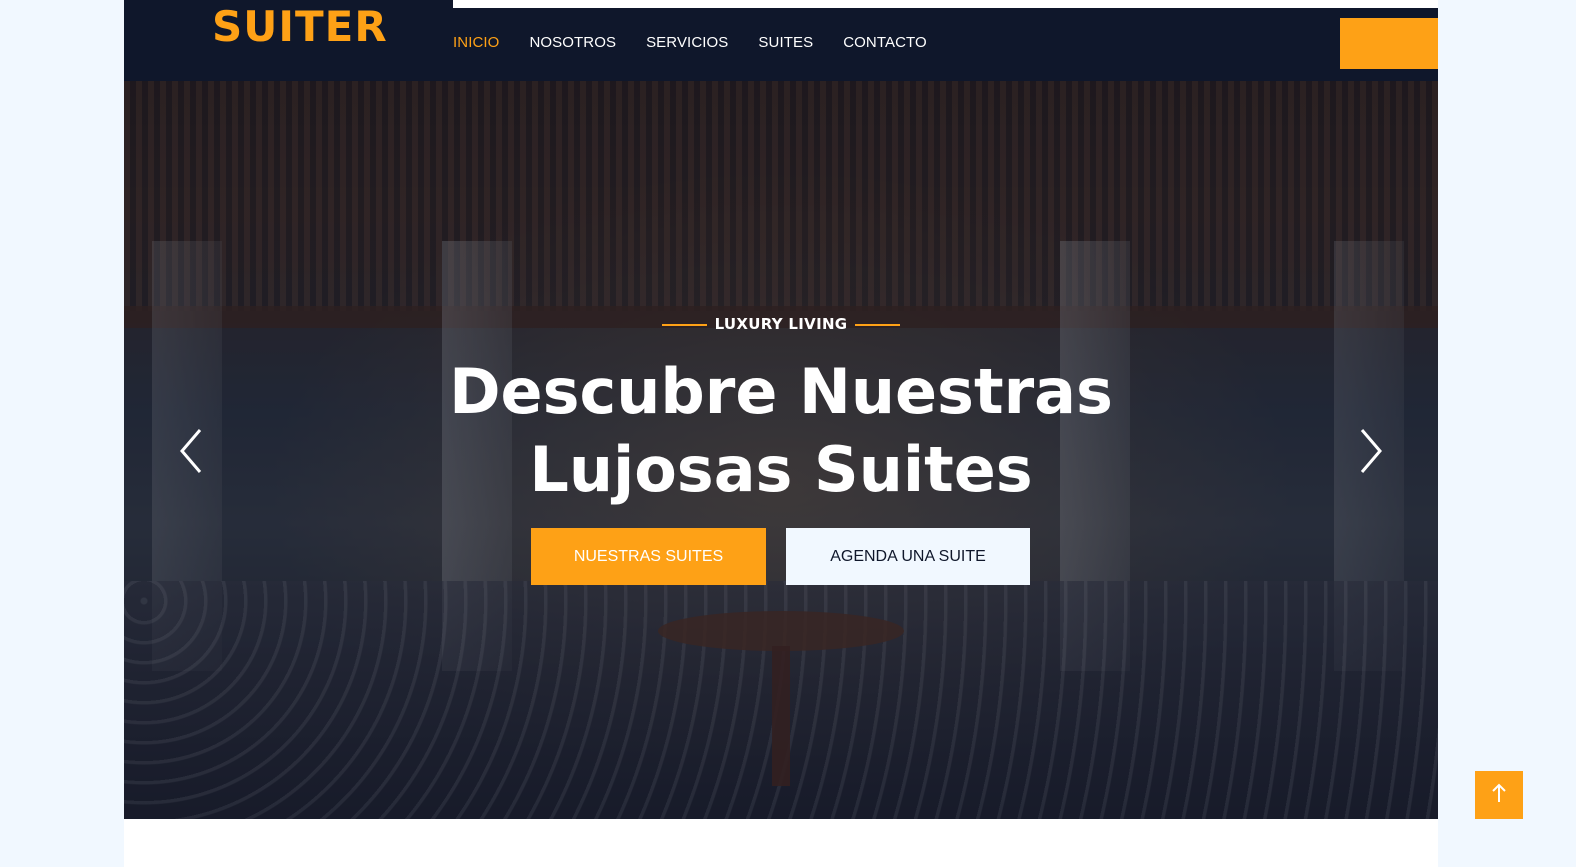  What do you see at coordinates (1389, 43) in the screenshot?
I see `header-action-button` at bounding box center [1389, 43].